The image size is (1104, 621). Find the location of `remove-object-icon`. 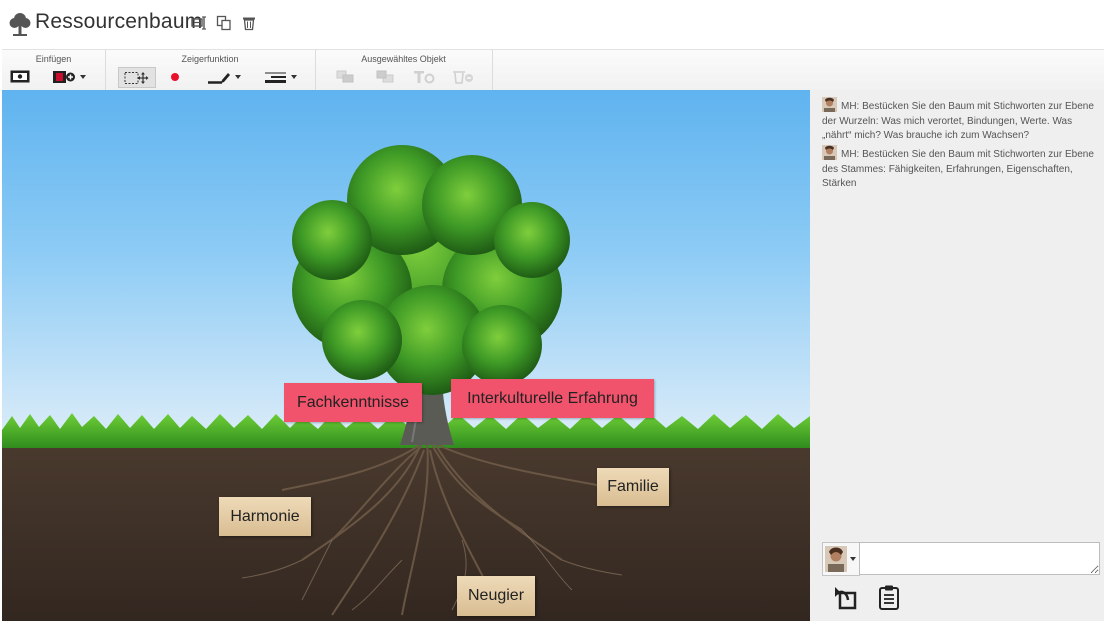

remove-object-icon is located at coordinates (463, 77).